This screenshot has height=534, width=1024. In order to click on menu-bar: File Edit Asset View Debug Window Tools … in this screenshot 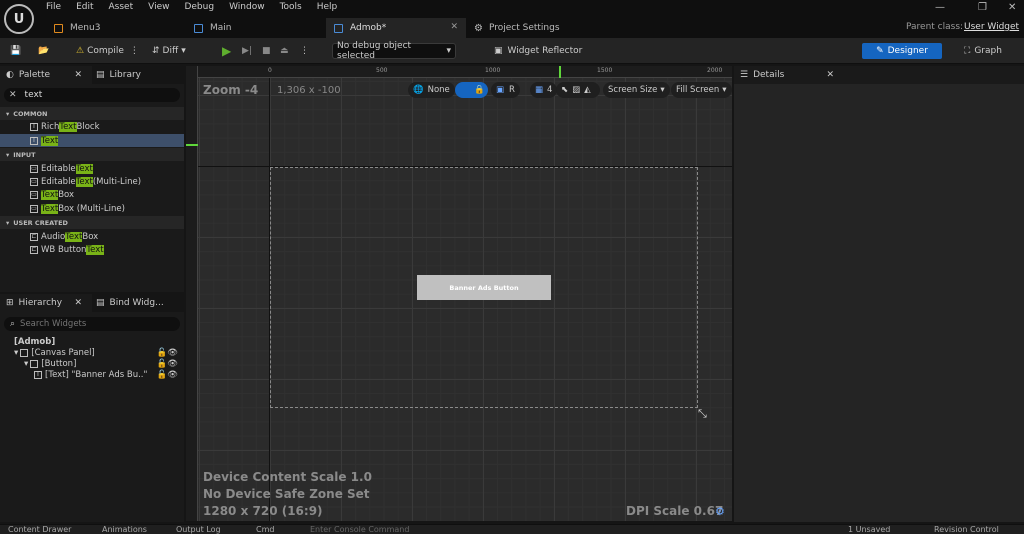, I will do `click(199, 8)`.